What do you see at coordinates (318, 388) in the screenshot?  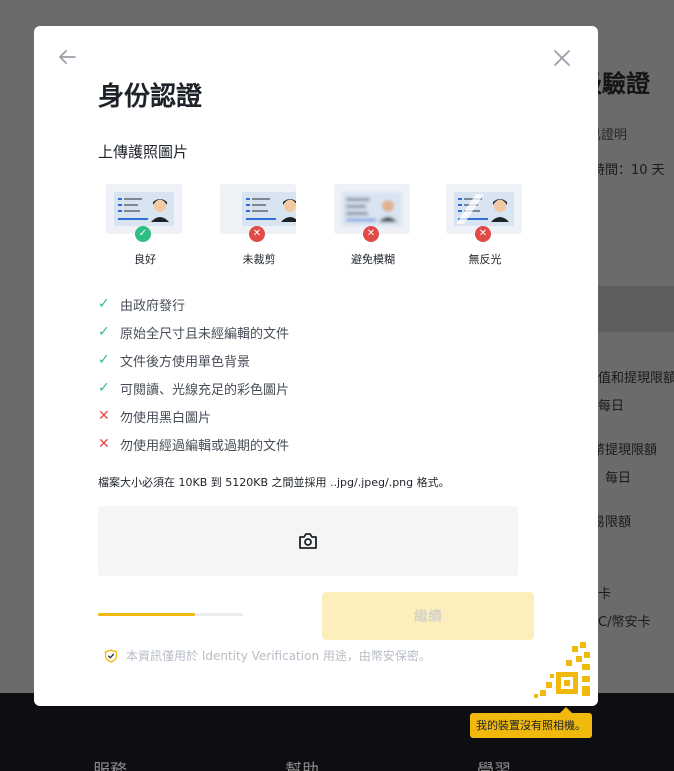 I see `requirement-item: ✓ 可閱讀、光線充足的彩色圖片` at bounding box center [318, 388].